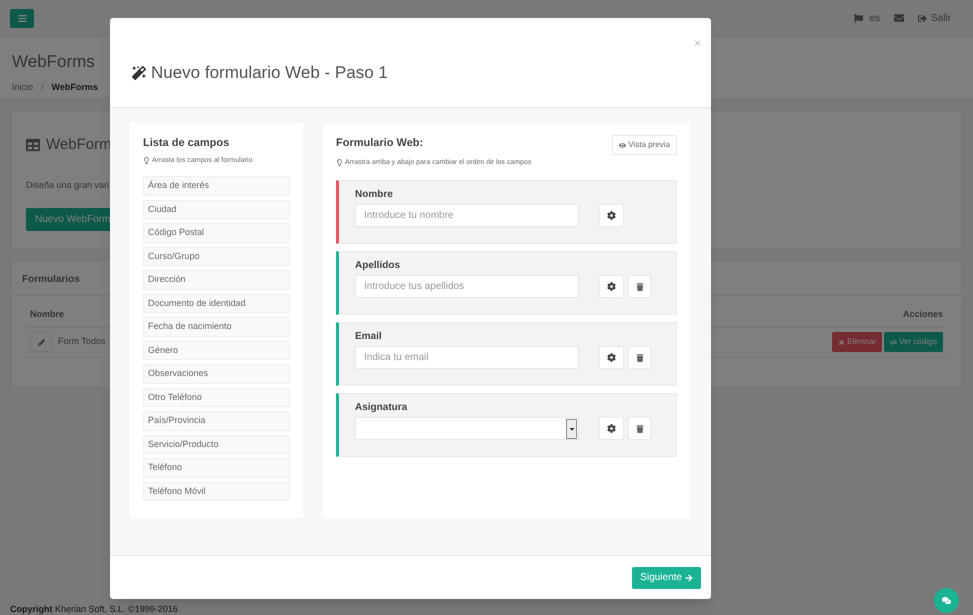 The width and height of the screenshot is (973, 615). I want to click on breadcrumb-link: WebForms, so click(75, 87).